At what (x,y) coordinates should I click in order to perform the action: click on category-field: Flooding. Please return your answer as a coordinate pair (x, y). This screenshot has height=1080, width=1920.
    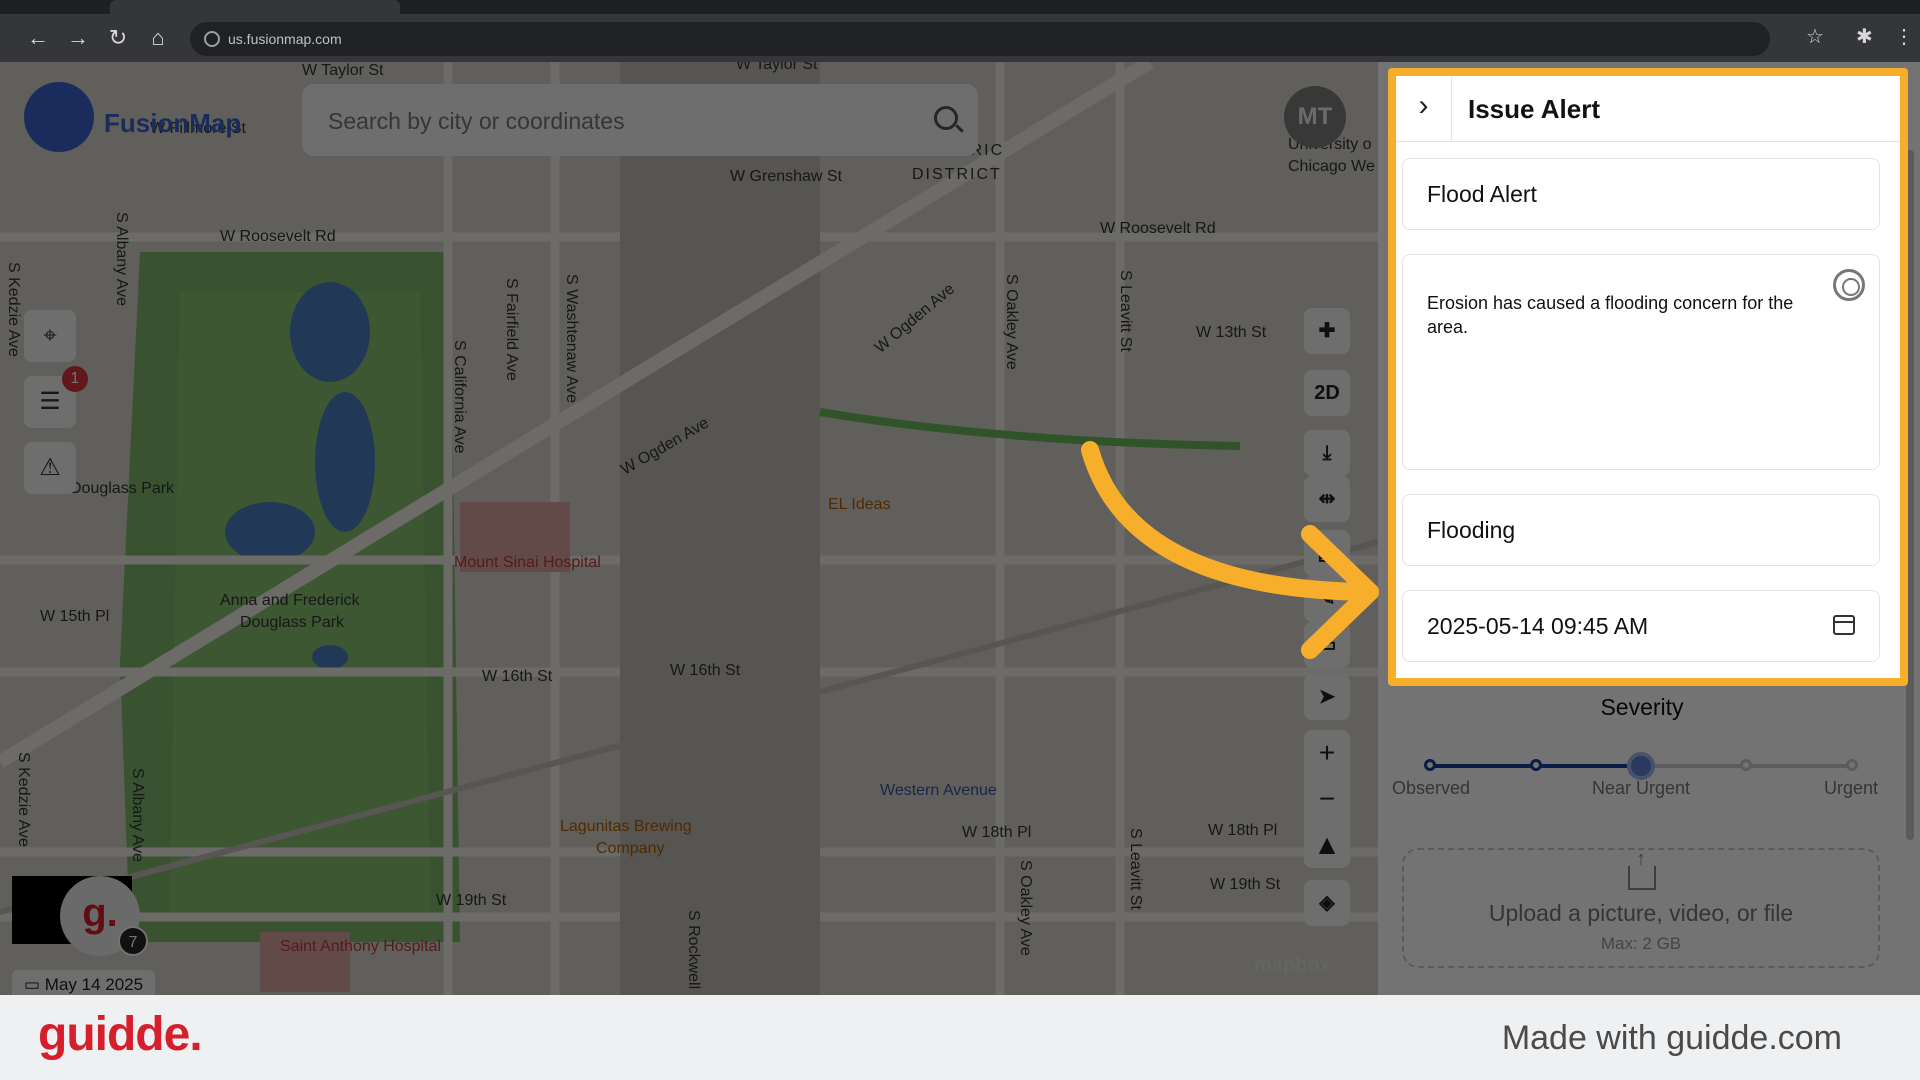
    Looking at the image, I should click on (1641, 530).